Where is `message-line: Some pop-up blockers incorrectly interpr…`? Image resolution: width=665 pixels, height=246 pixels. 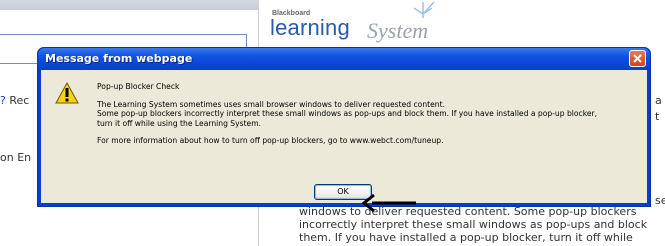
message-line: Some pop-up blockers incorrectly interpr… is located at coordinates (347, 113).